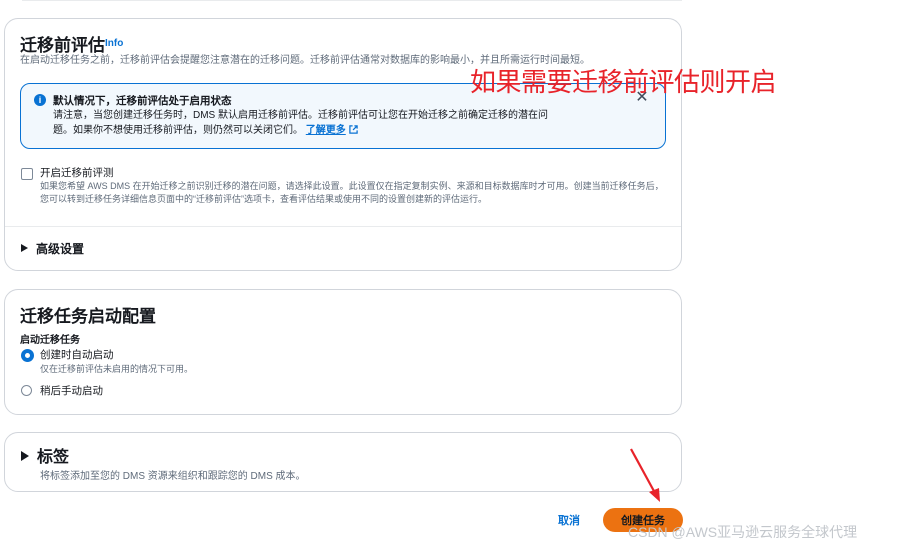 This screenshot has width=912, height=546. What do you see at coordinates (27, 174) in the screenshot?
I see `premigration-checkbox` at bounding box center [27, 174].